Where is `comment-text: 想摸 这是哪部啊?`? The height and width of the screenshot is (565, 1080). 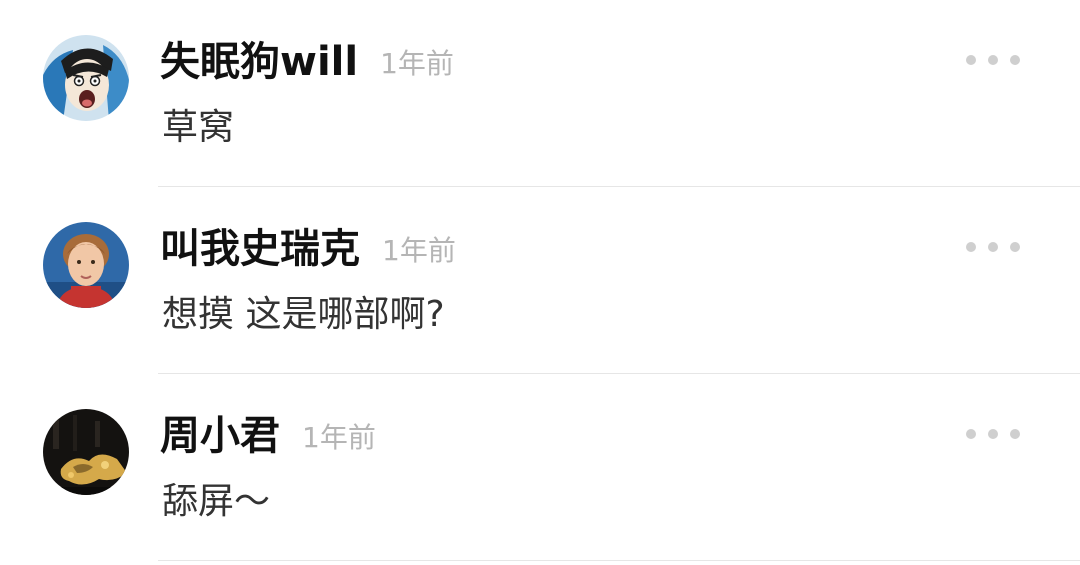 comment-text: 想摸 这是哪部啊? is located at coordinates (303, 314).